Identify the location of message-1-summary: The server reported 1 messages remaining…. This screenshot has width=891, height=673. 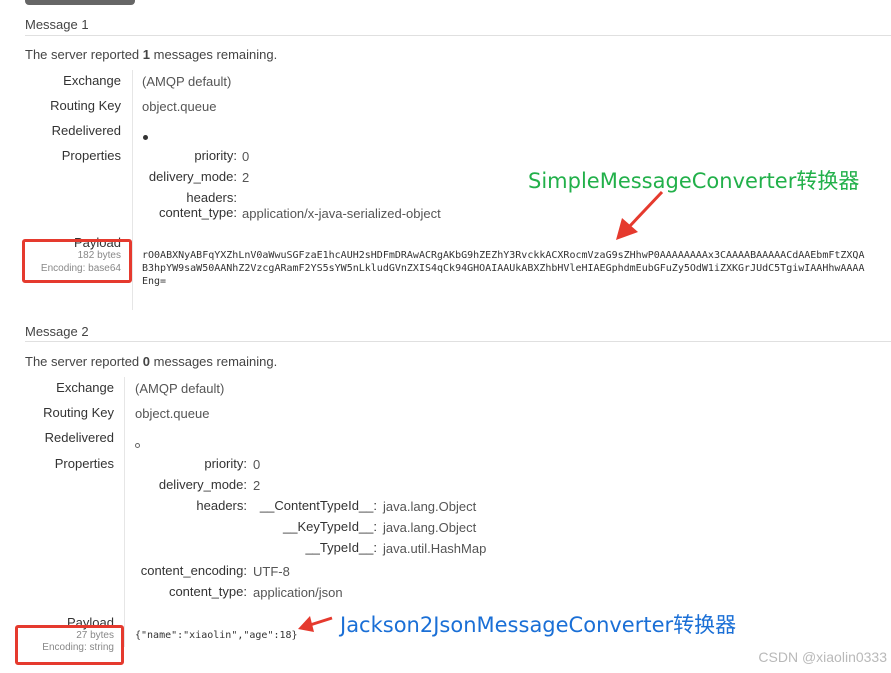
(151, 54).